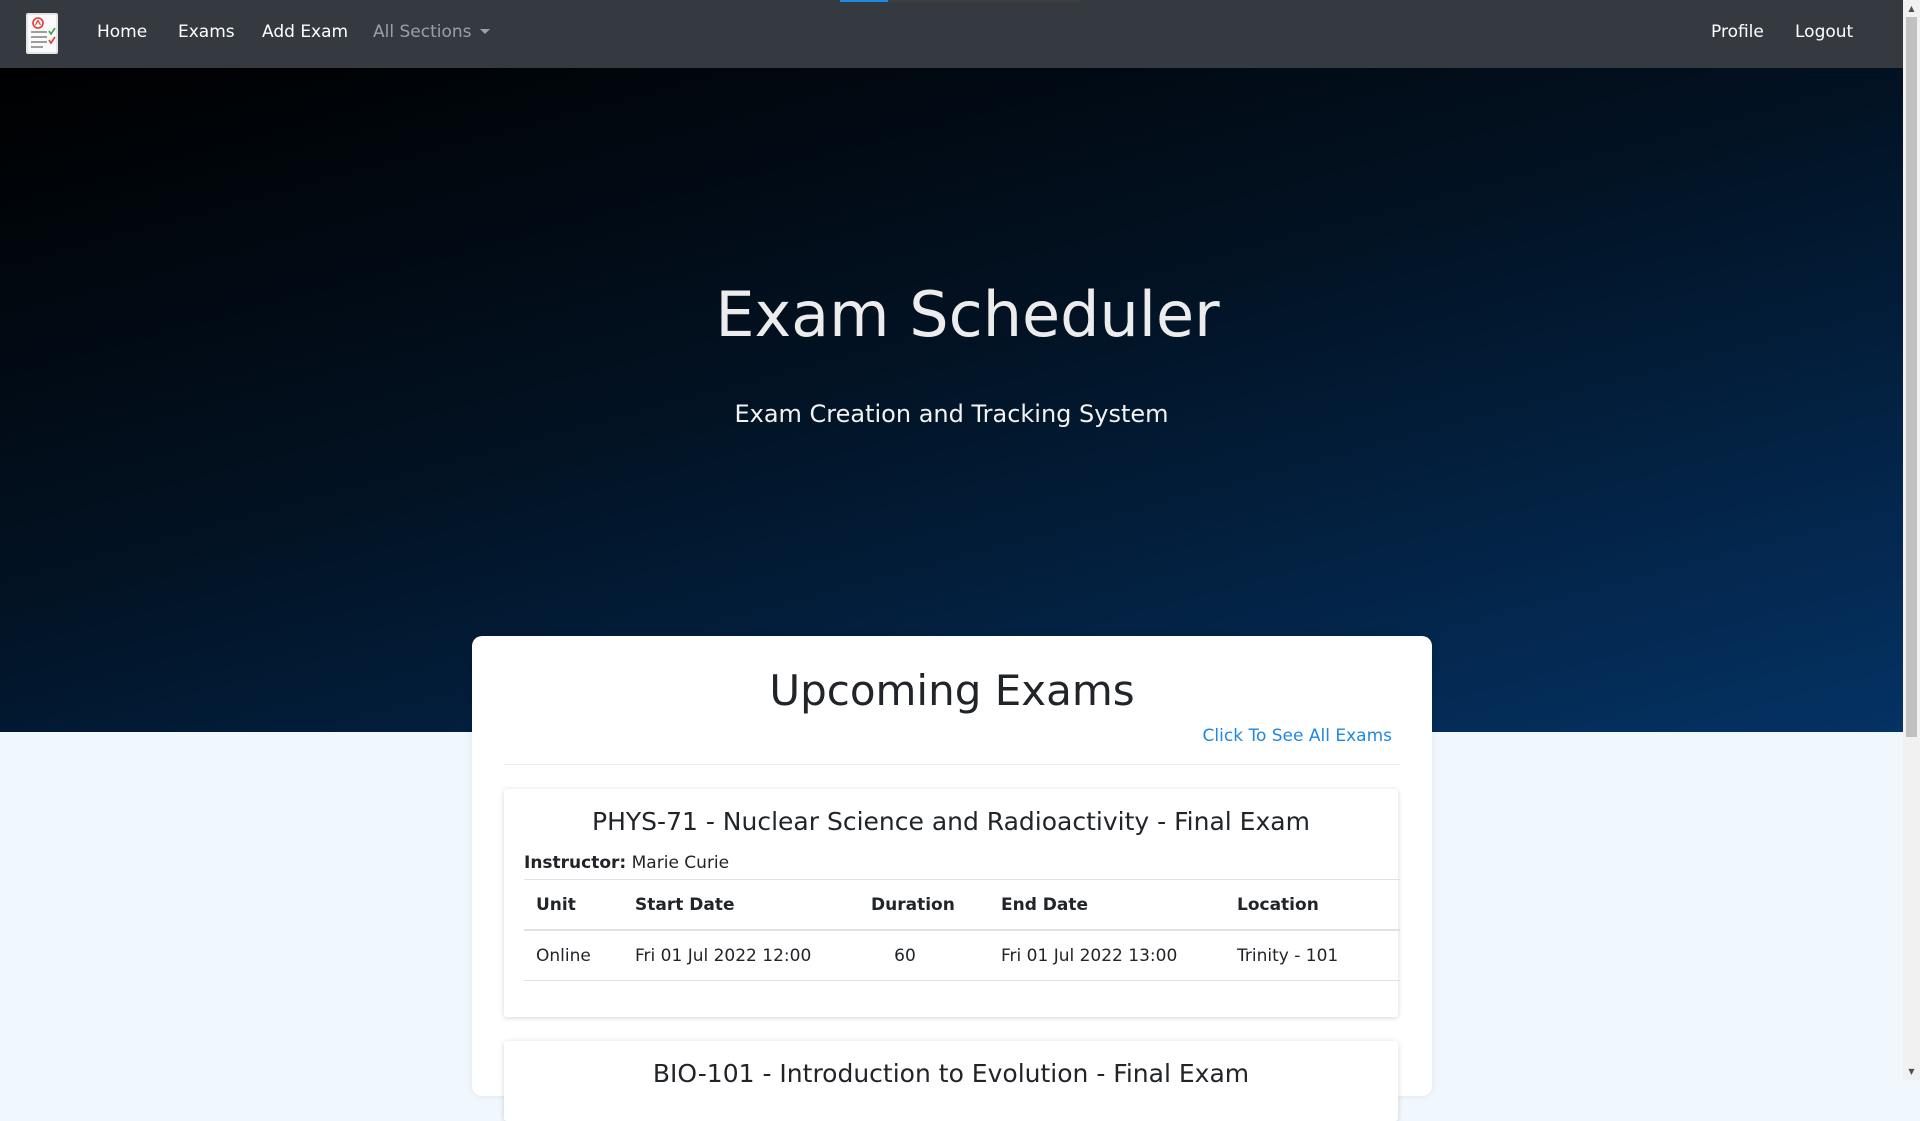 The width and height of the screenshot is (1920, 1121). What do you see at coordinates (122, 32) in the screenshot?
I see `nav-home-link: Home` at bounding box center [122, 32].